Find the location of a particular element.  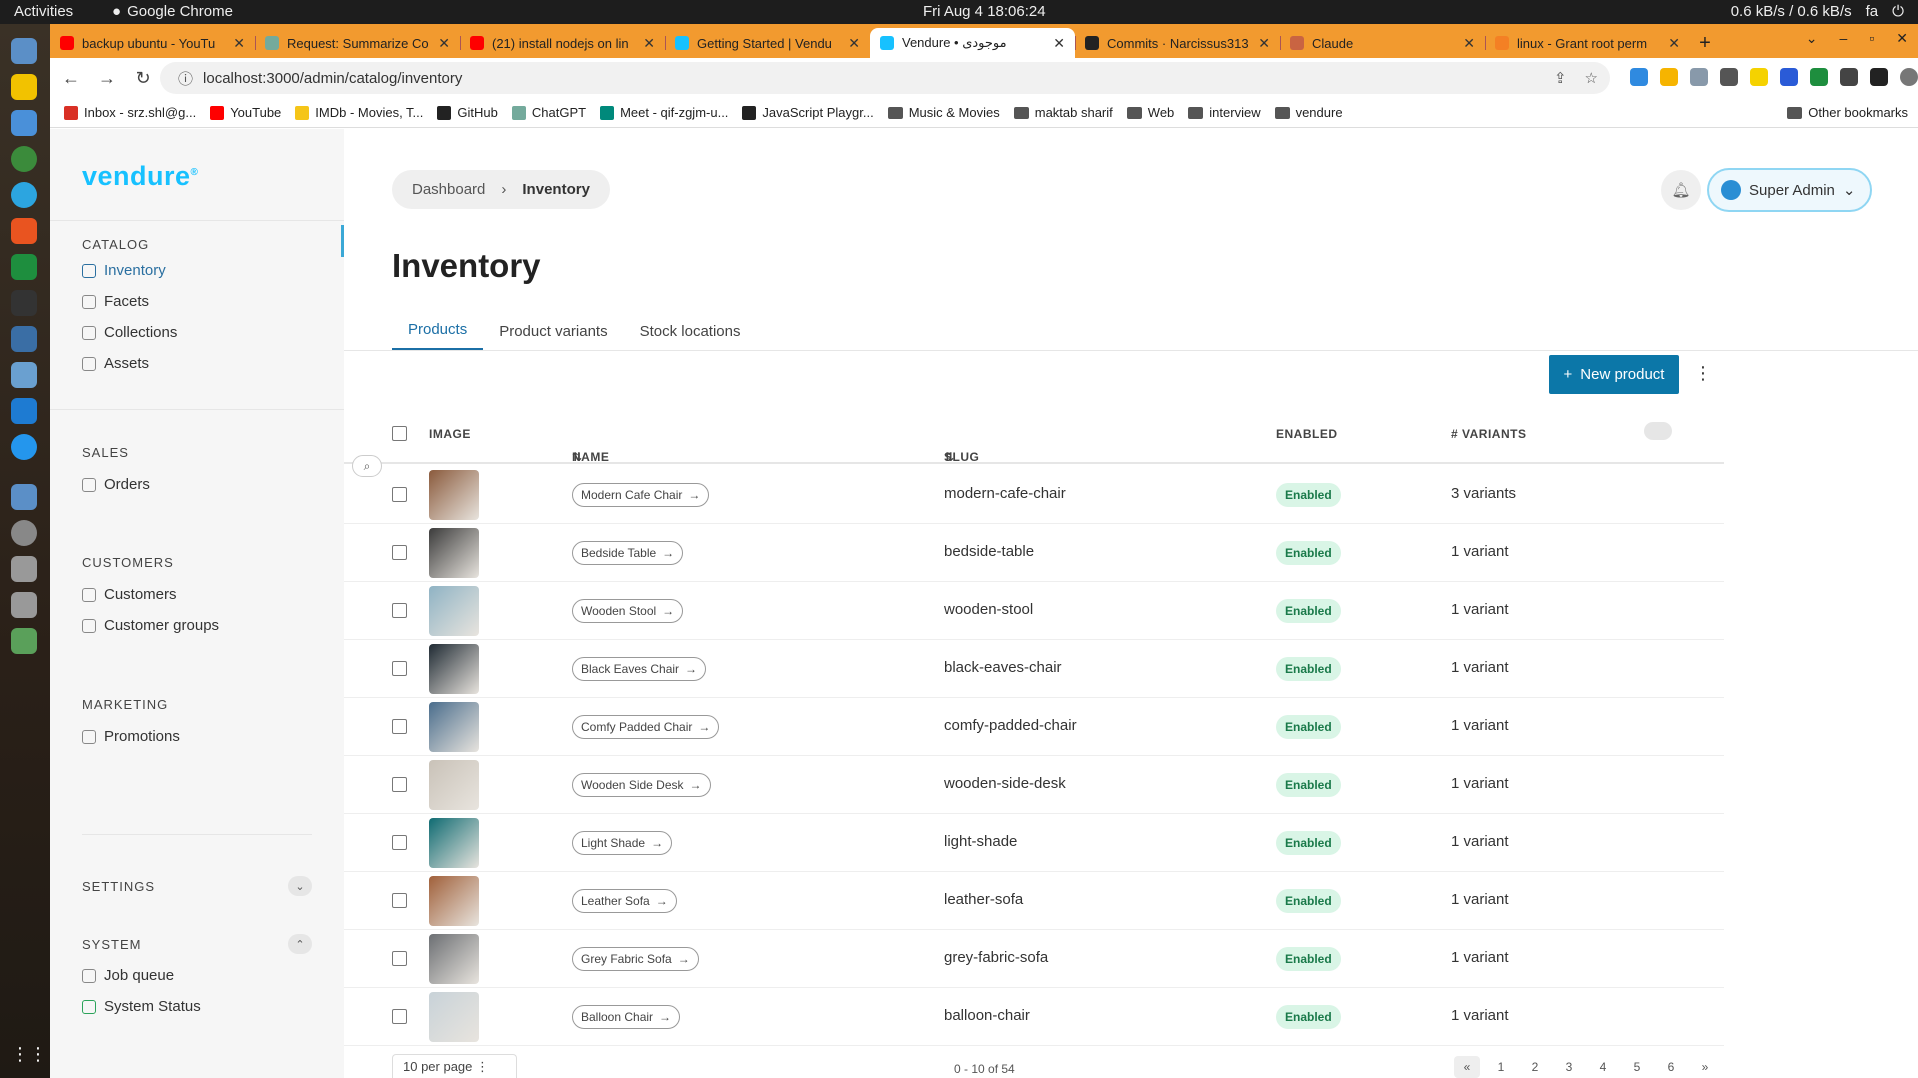

activities-button: Activities is located at coordinates (43, 11).